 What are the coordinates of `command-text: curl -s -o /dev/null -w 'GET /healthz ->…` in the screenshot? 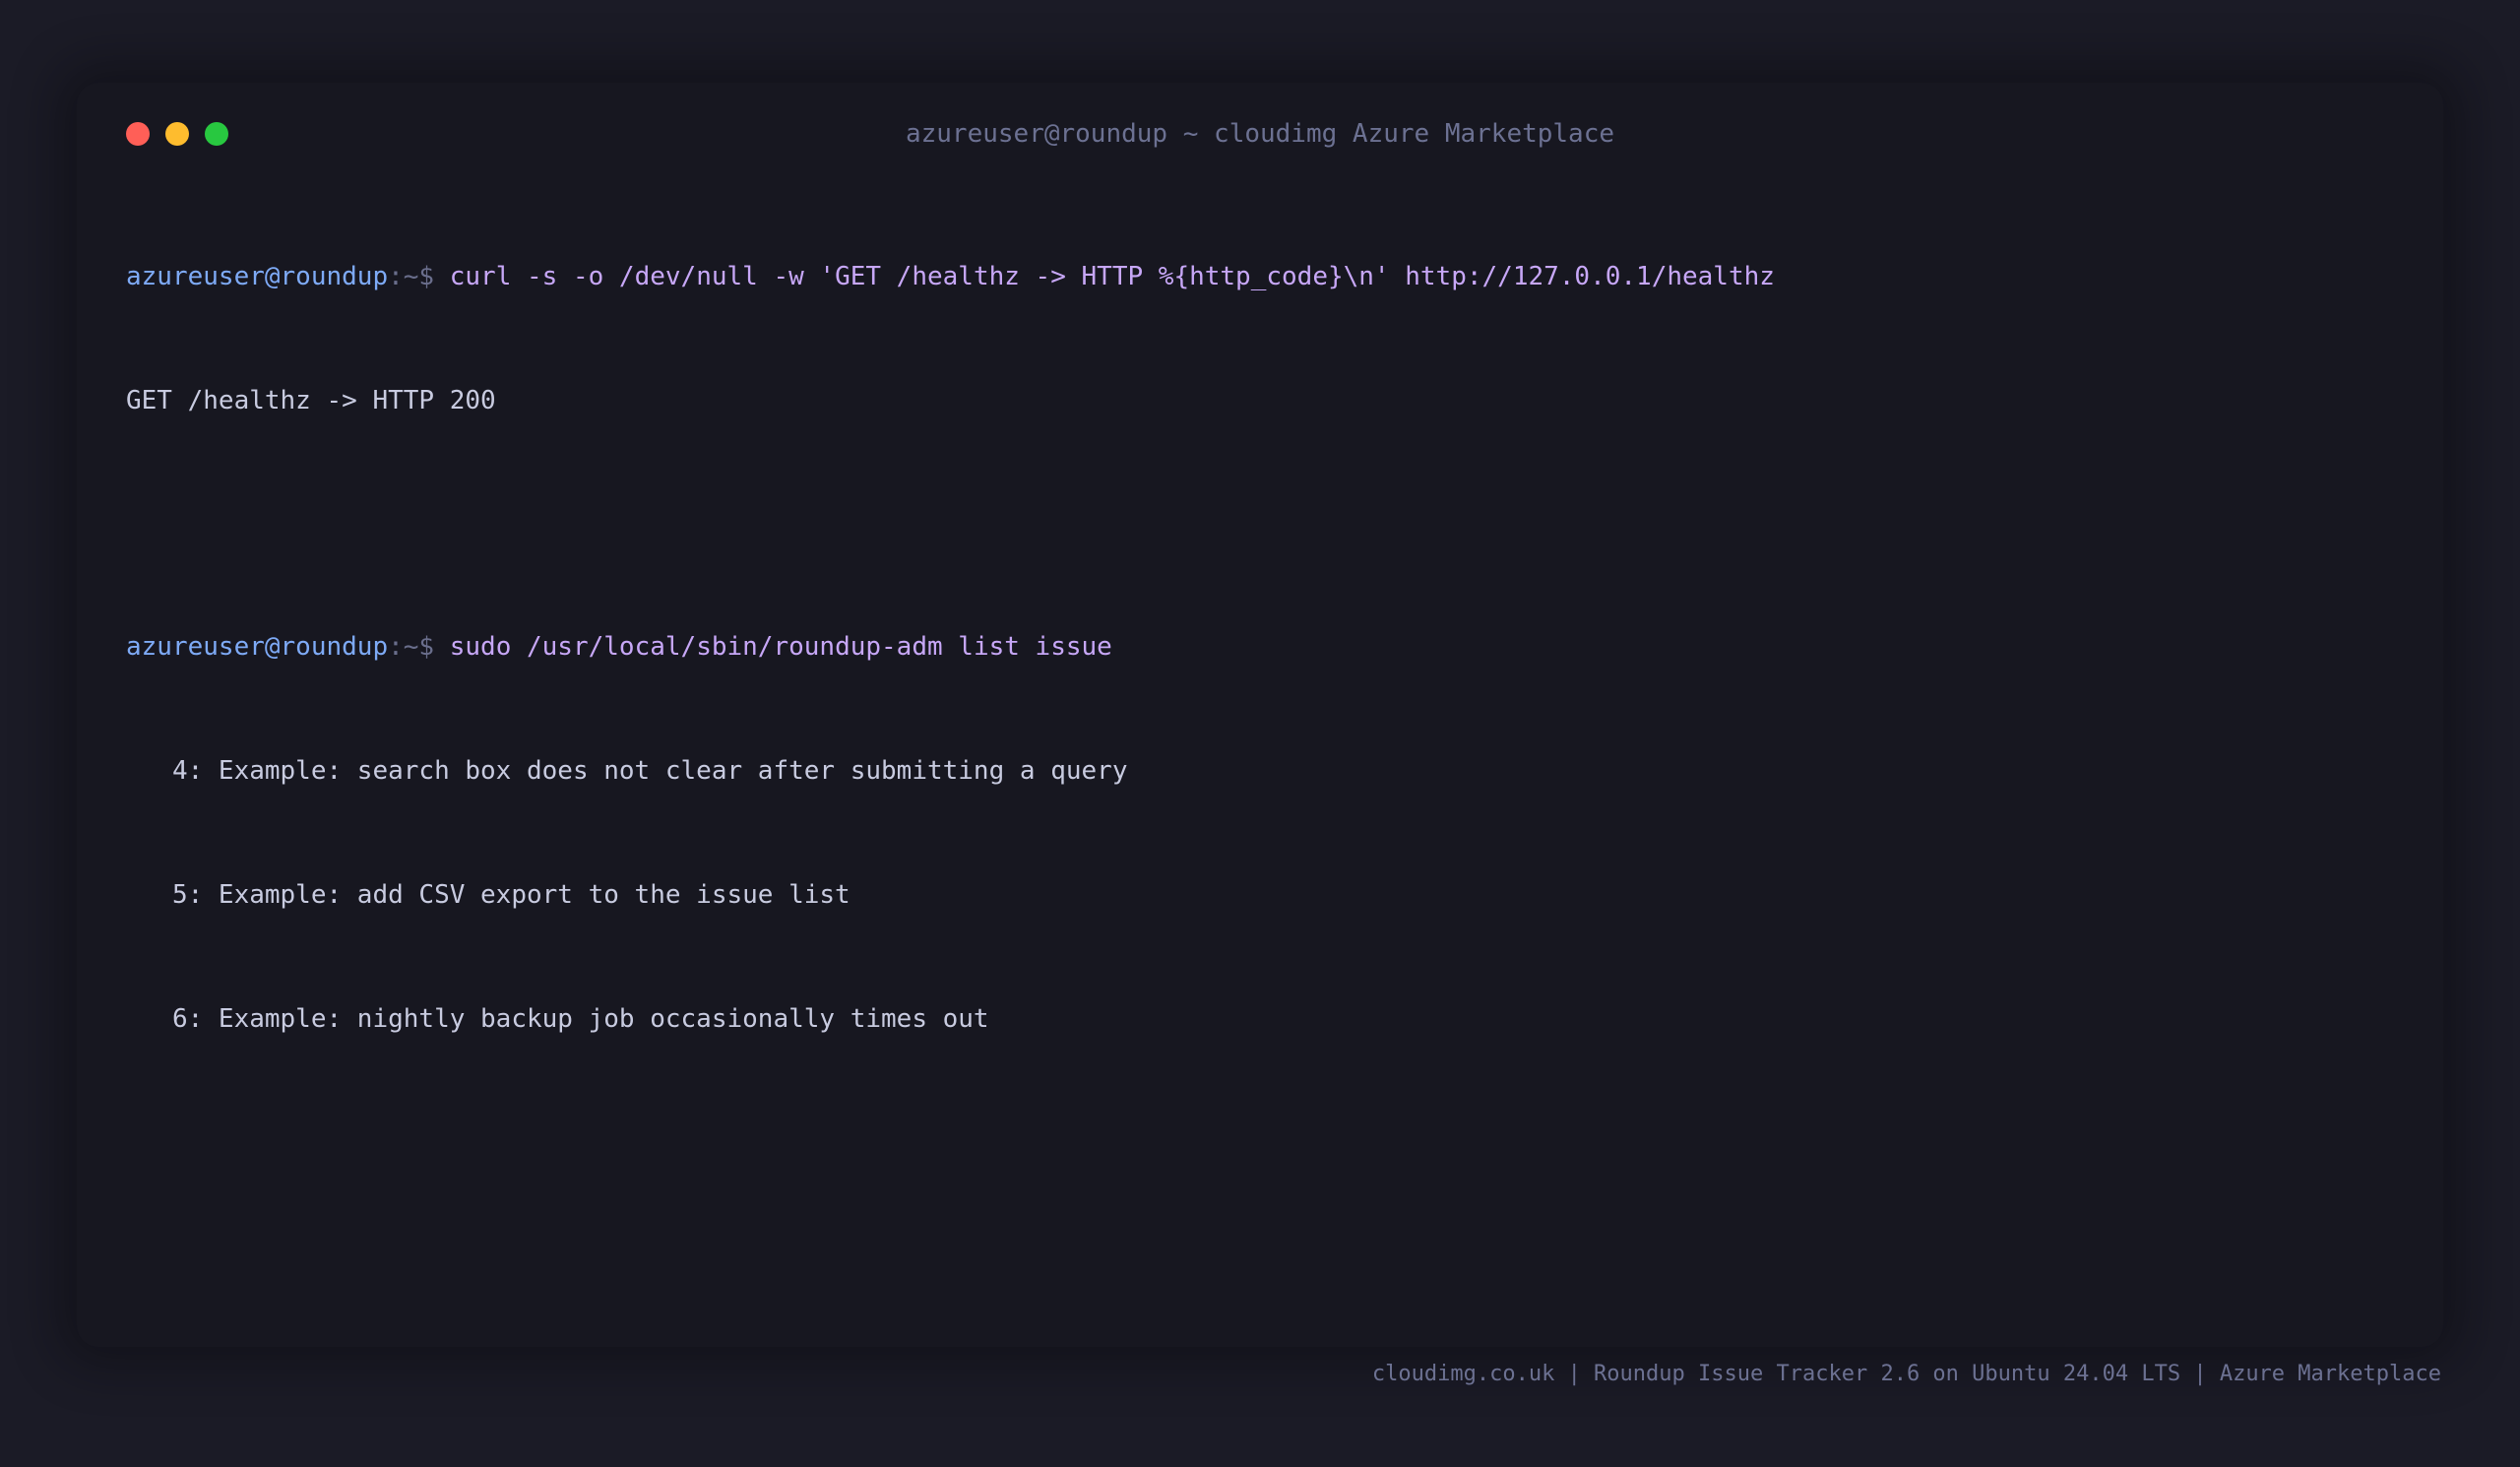 It's located at (1112, 276).